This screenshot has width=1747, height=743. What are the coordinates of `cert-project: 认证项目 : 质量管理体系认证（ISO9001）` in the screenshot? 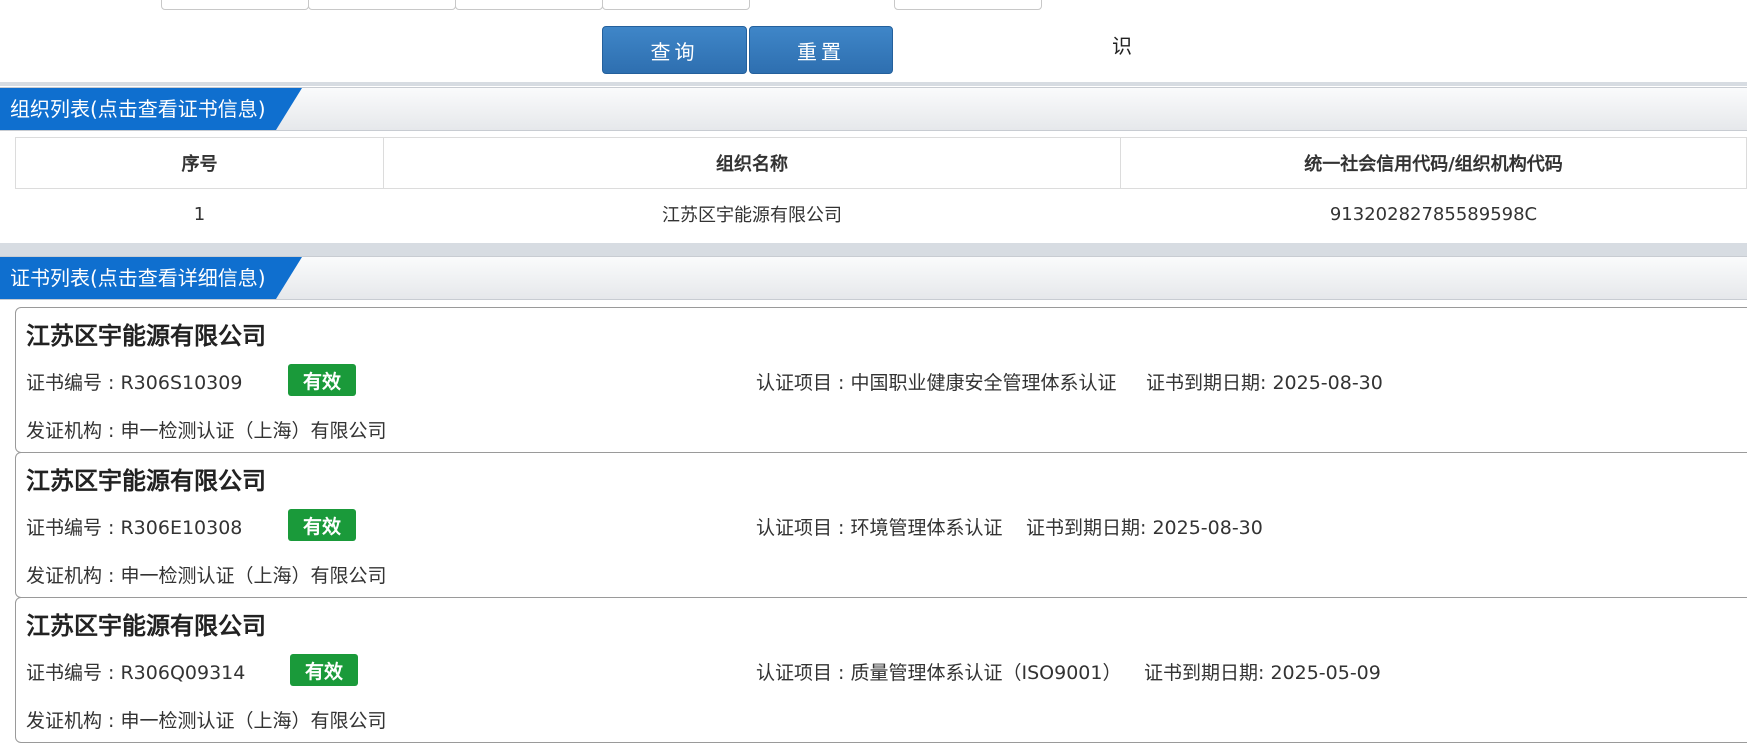 It's located at (939, 673).